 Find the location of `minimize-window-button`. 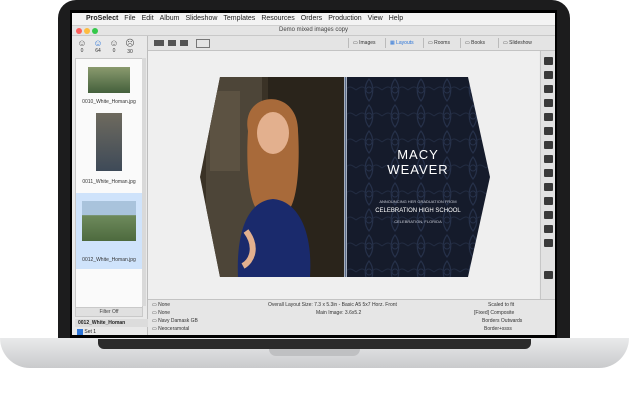

minimize-window-button is located at coordinates (87, 31).